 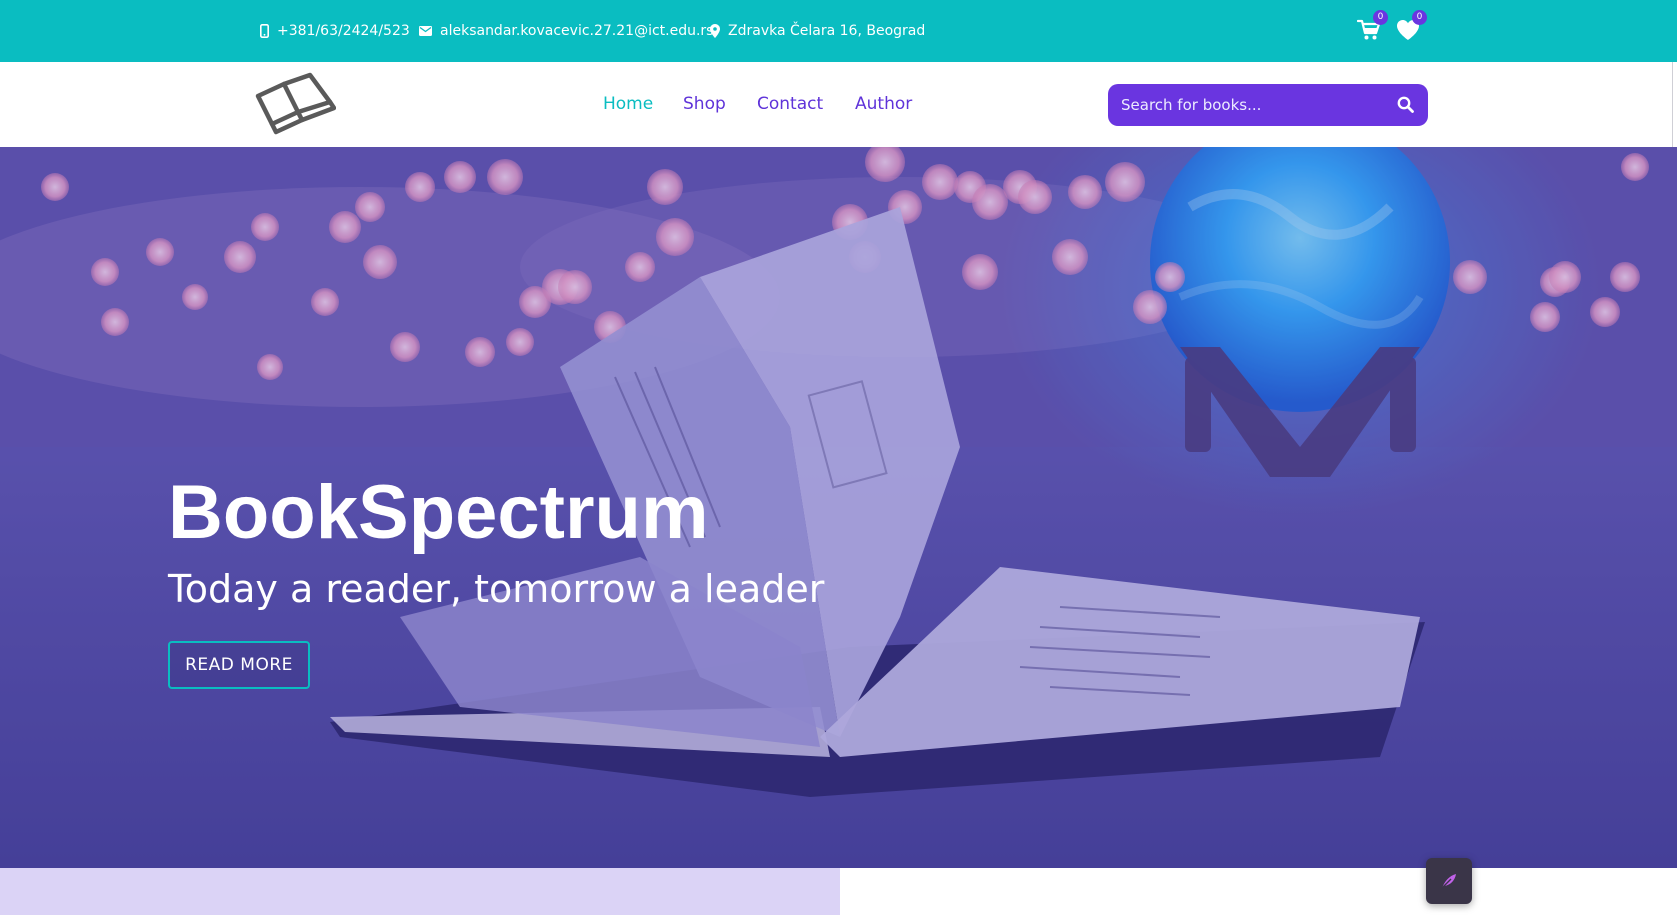 I want to click on phone-icon, so click(x=264, y=31).